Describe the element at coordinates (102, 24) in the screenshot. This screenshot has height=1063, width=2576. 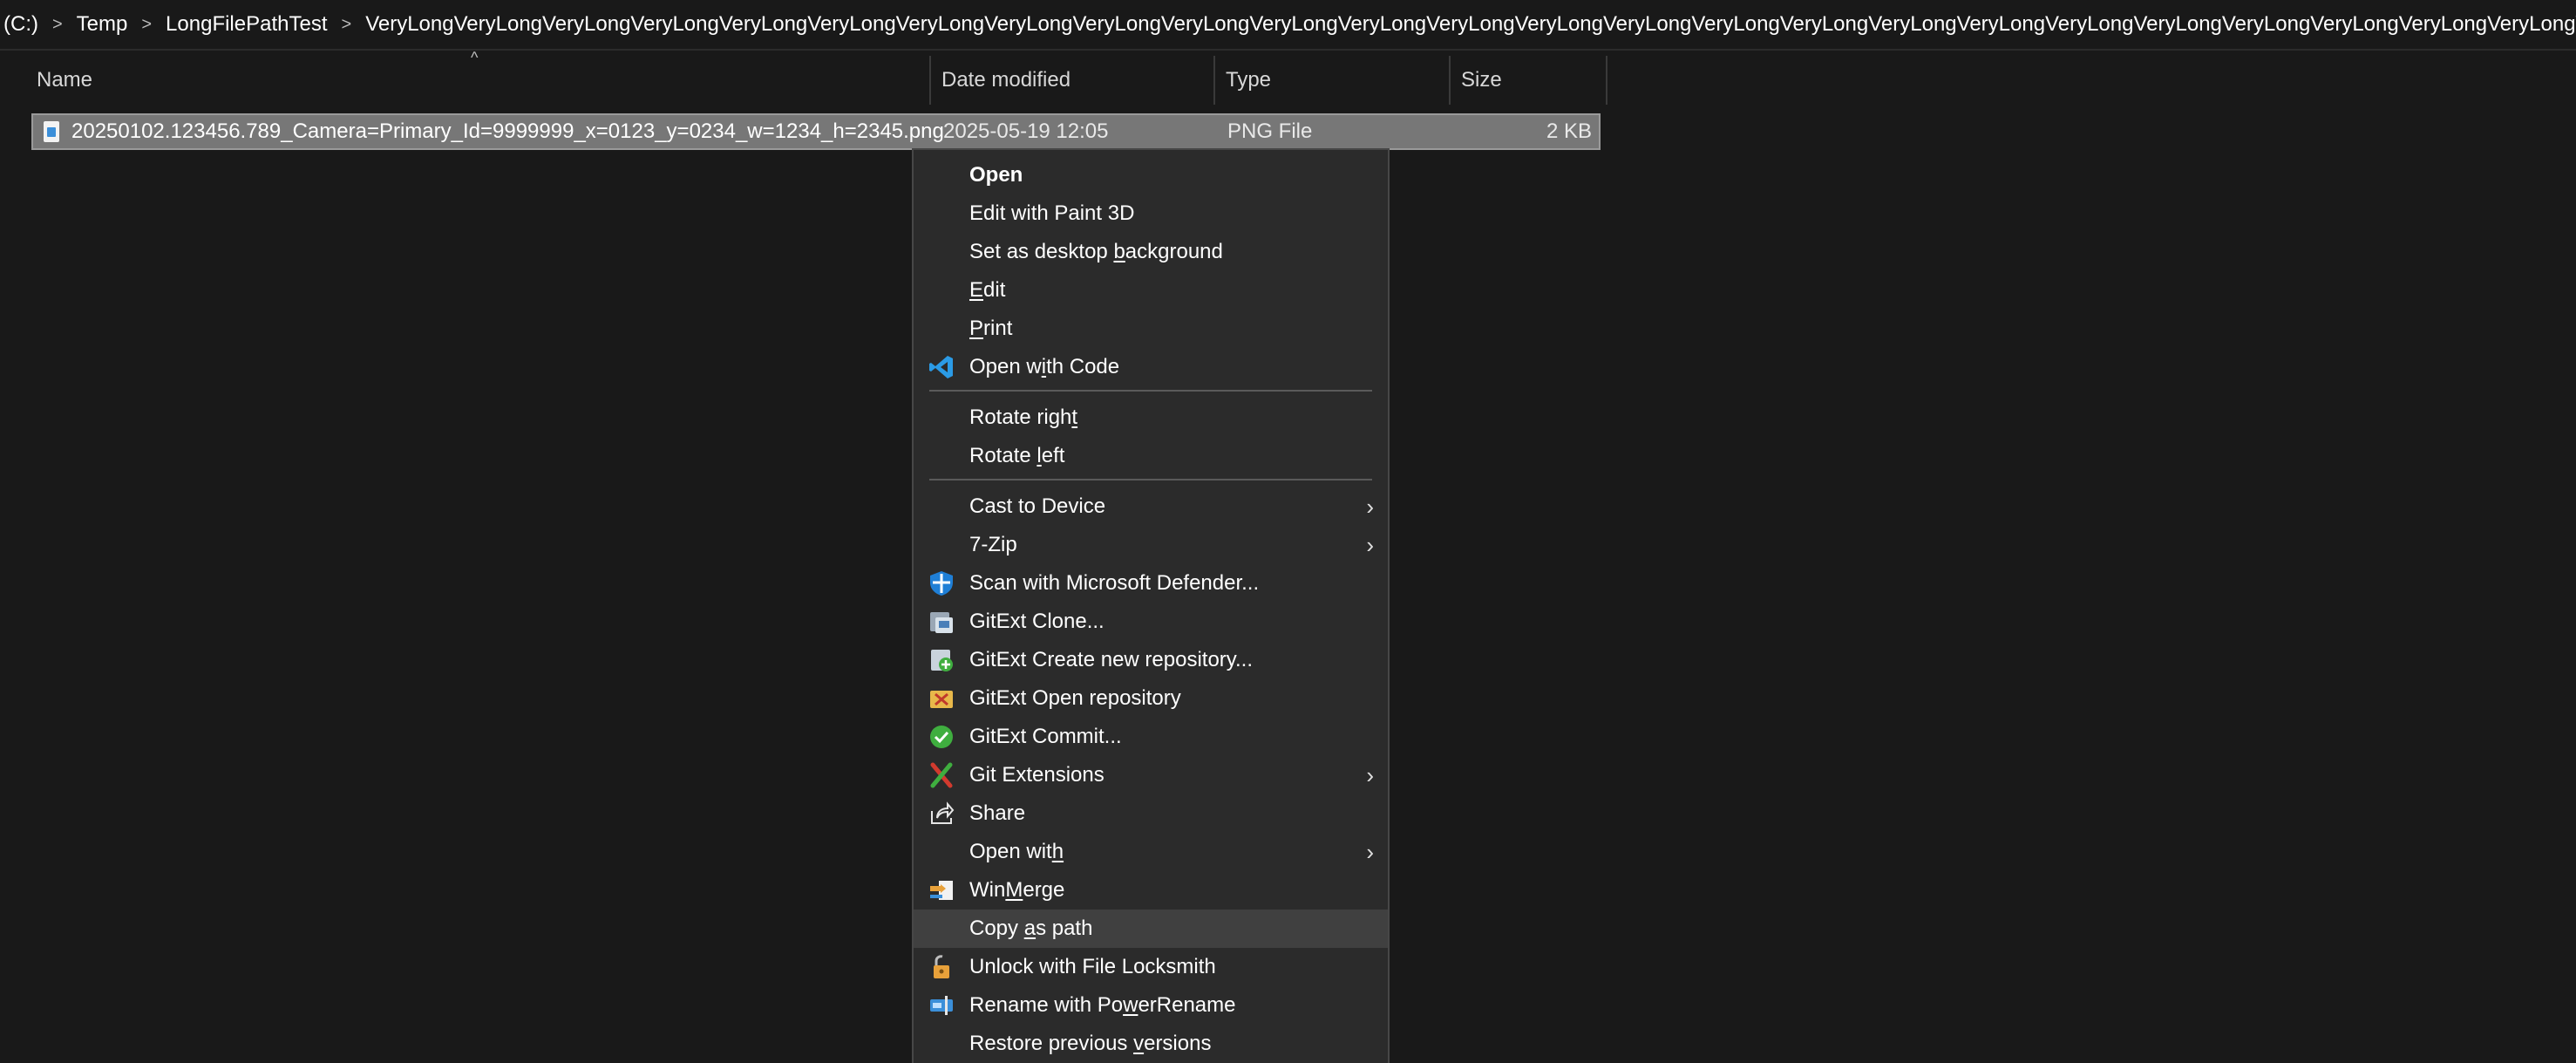
I see `breadcrumb-temp: Temp` at that location.